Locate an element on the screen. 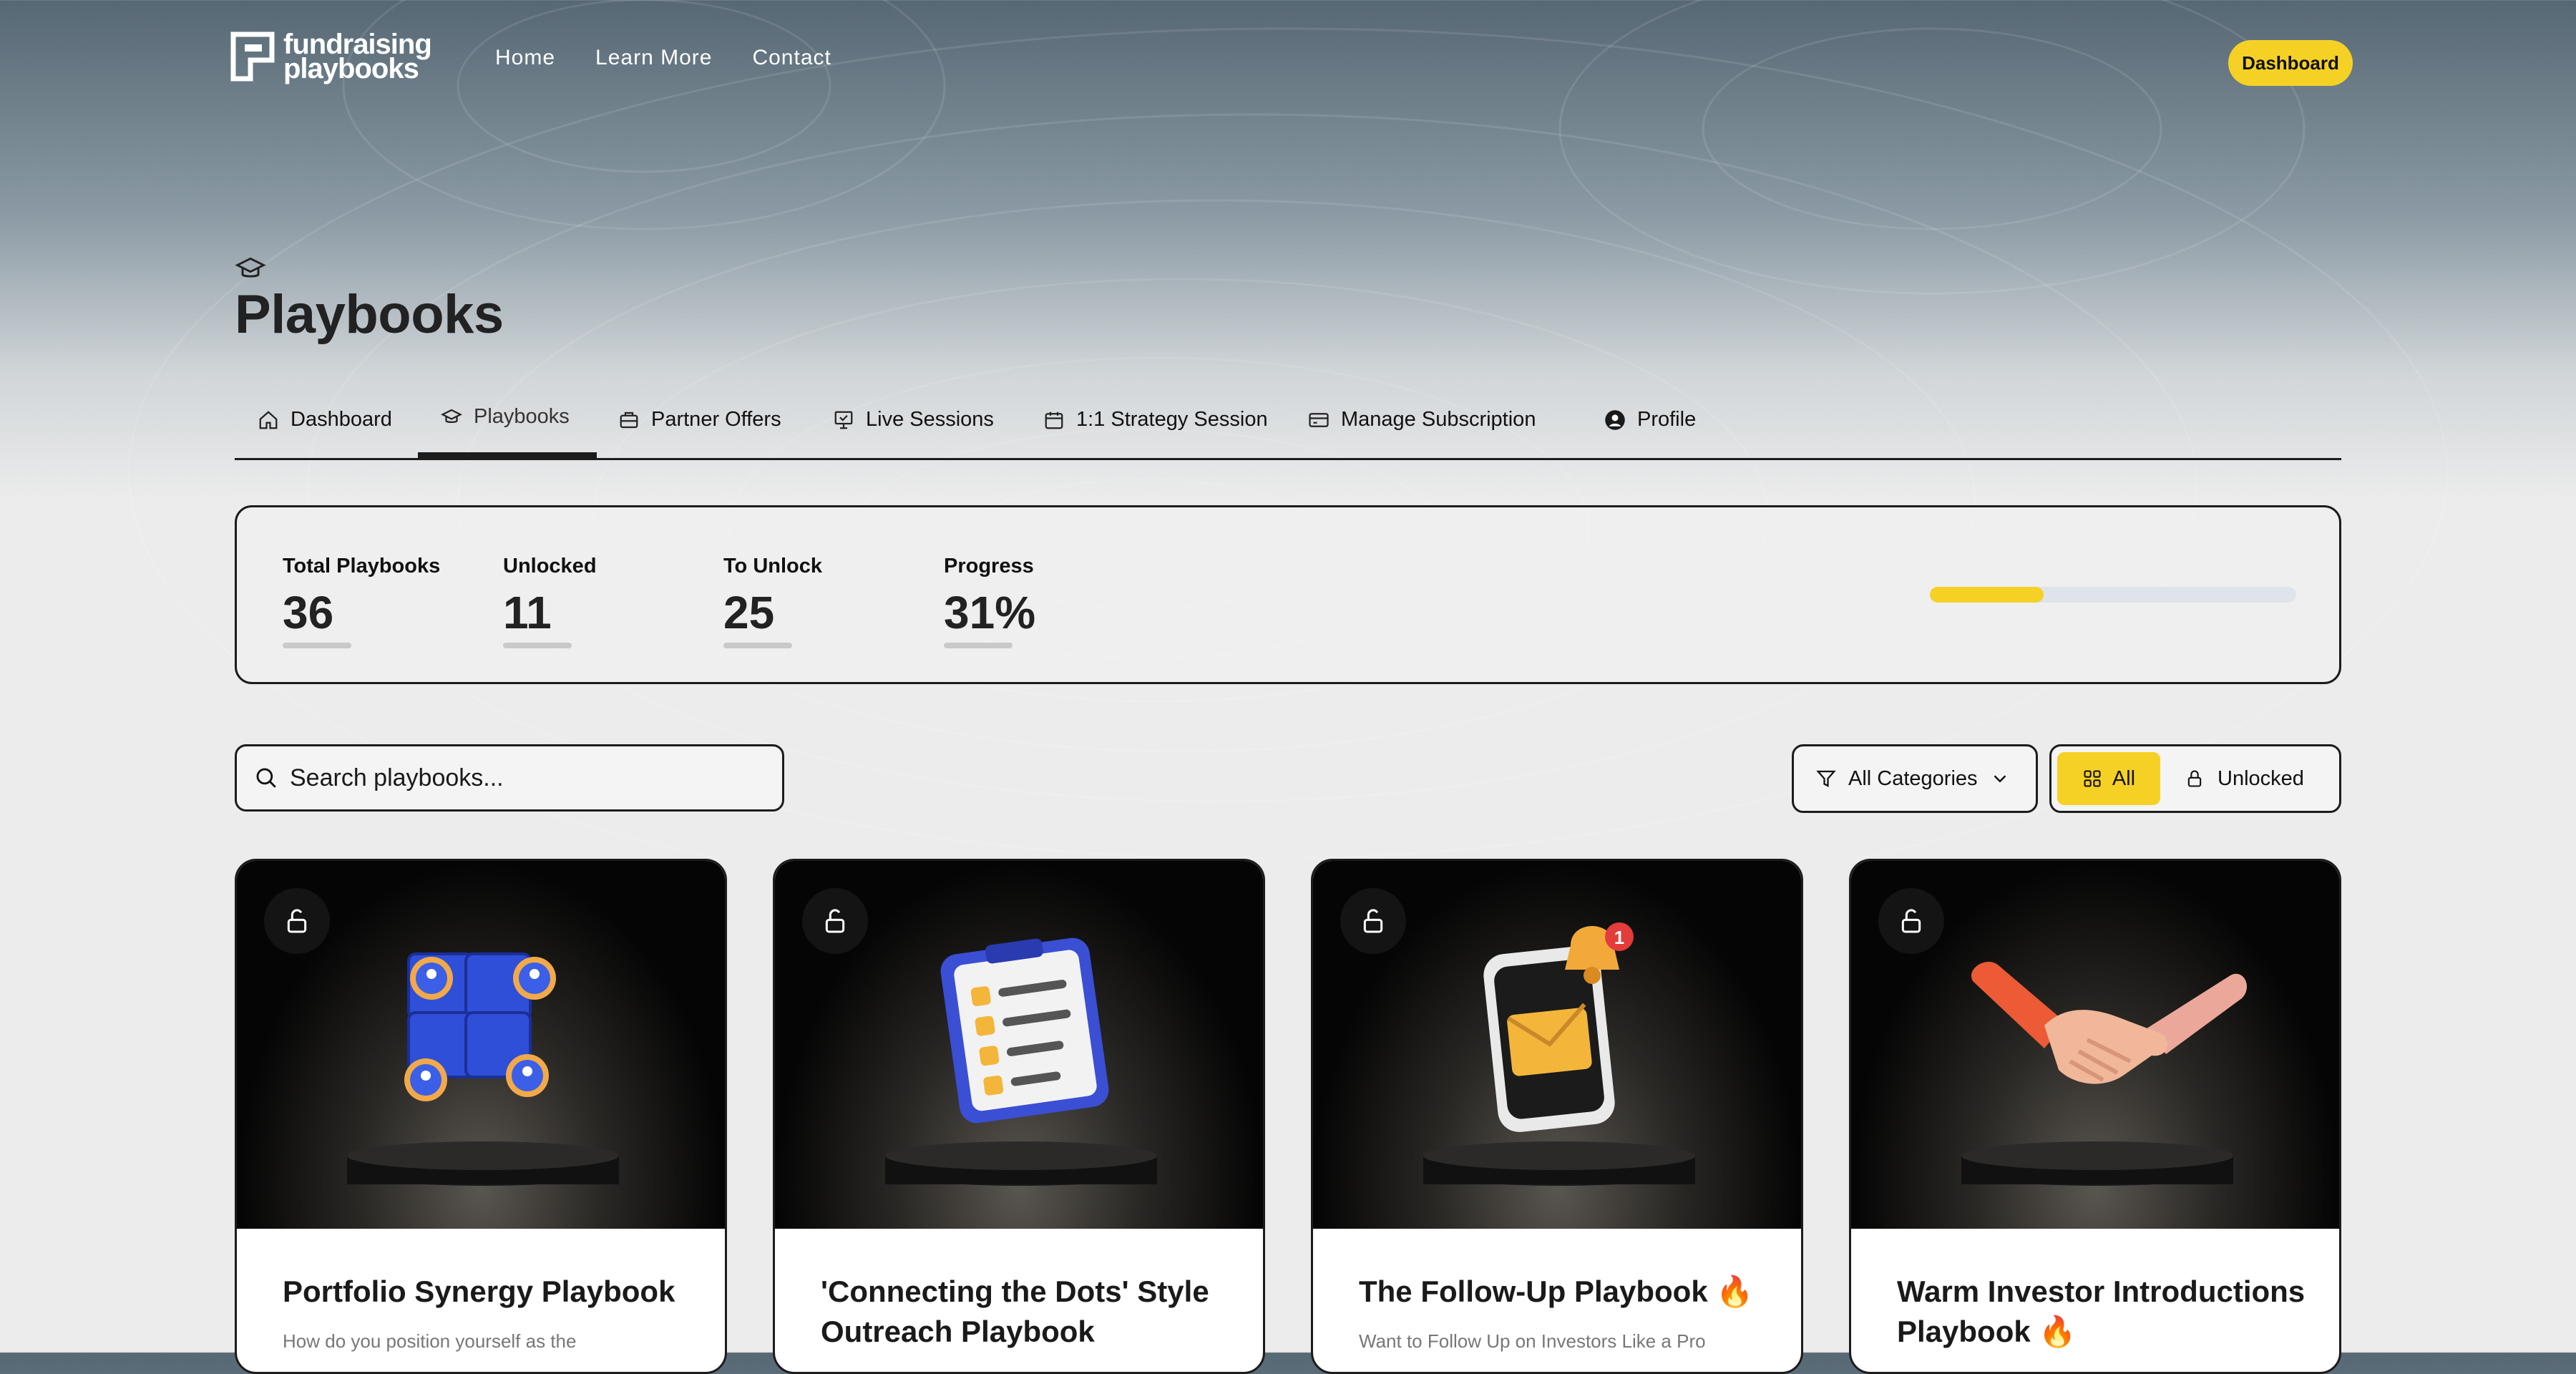  nav-contact-link: Contact is located at coordinates (791, 58).